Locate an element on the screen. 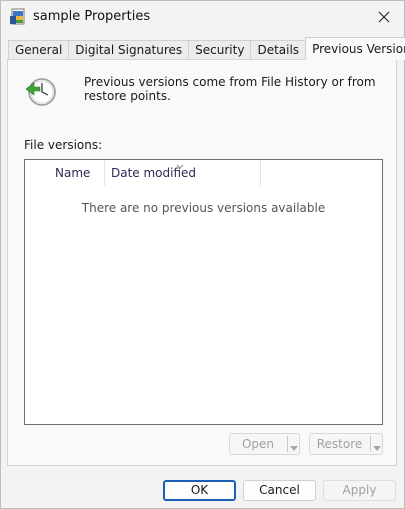 This screenshot has height=509, width=405. document-icon is located at coordinates (18, 16).